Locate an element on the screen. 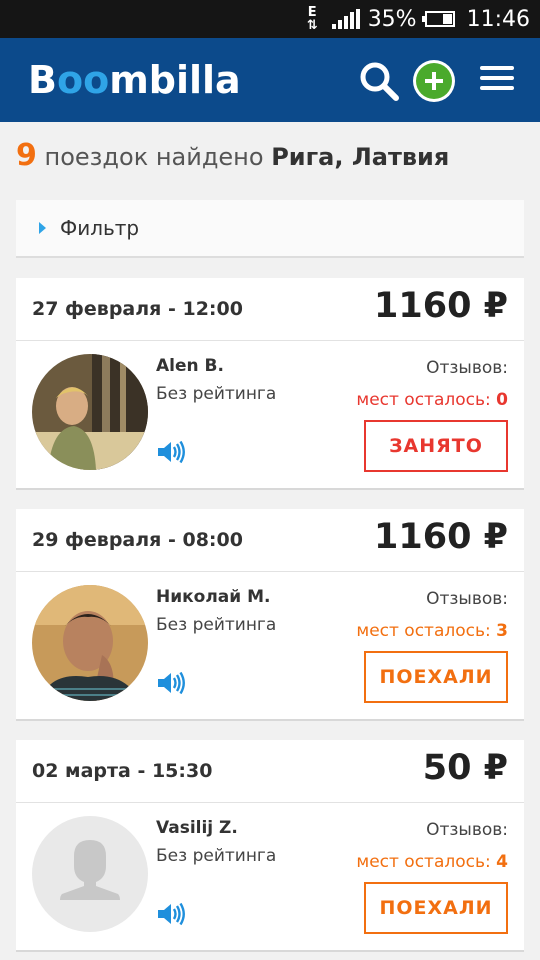 Image resolution: width=540 pixels, height=960 pixels. signal-icon is located at coordinates (345, 19).